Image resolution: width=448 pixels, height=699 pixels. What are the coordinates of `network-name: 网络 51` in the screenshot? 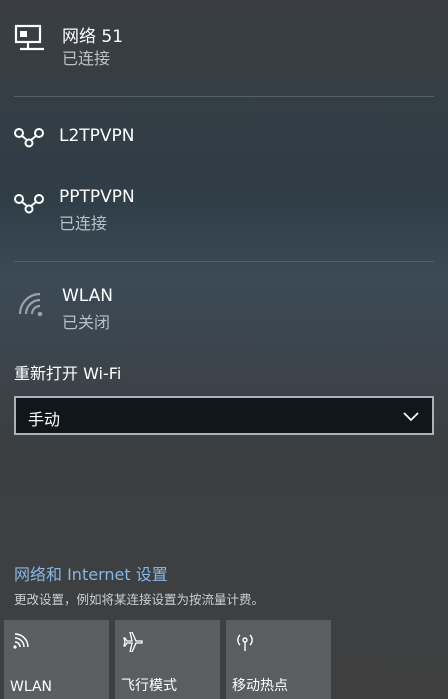 It's located at (93, 37).